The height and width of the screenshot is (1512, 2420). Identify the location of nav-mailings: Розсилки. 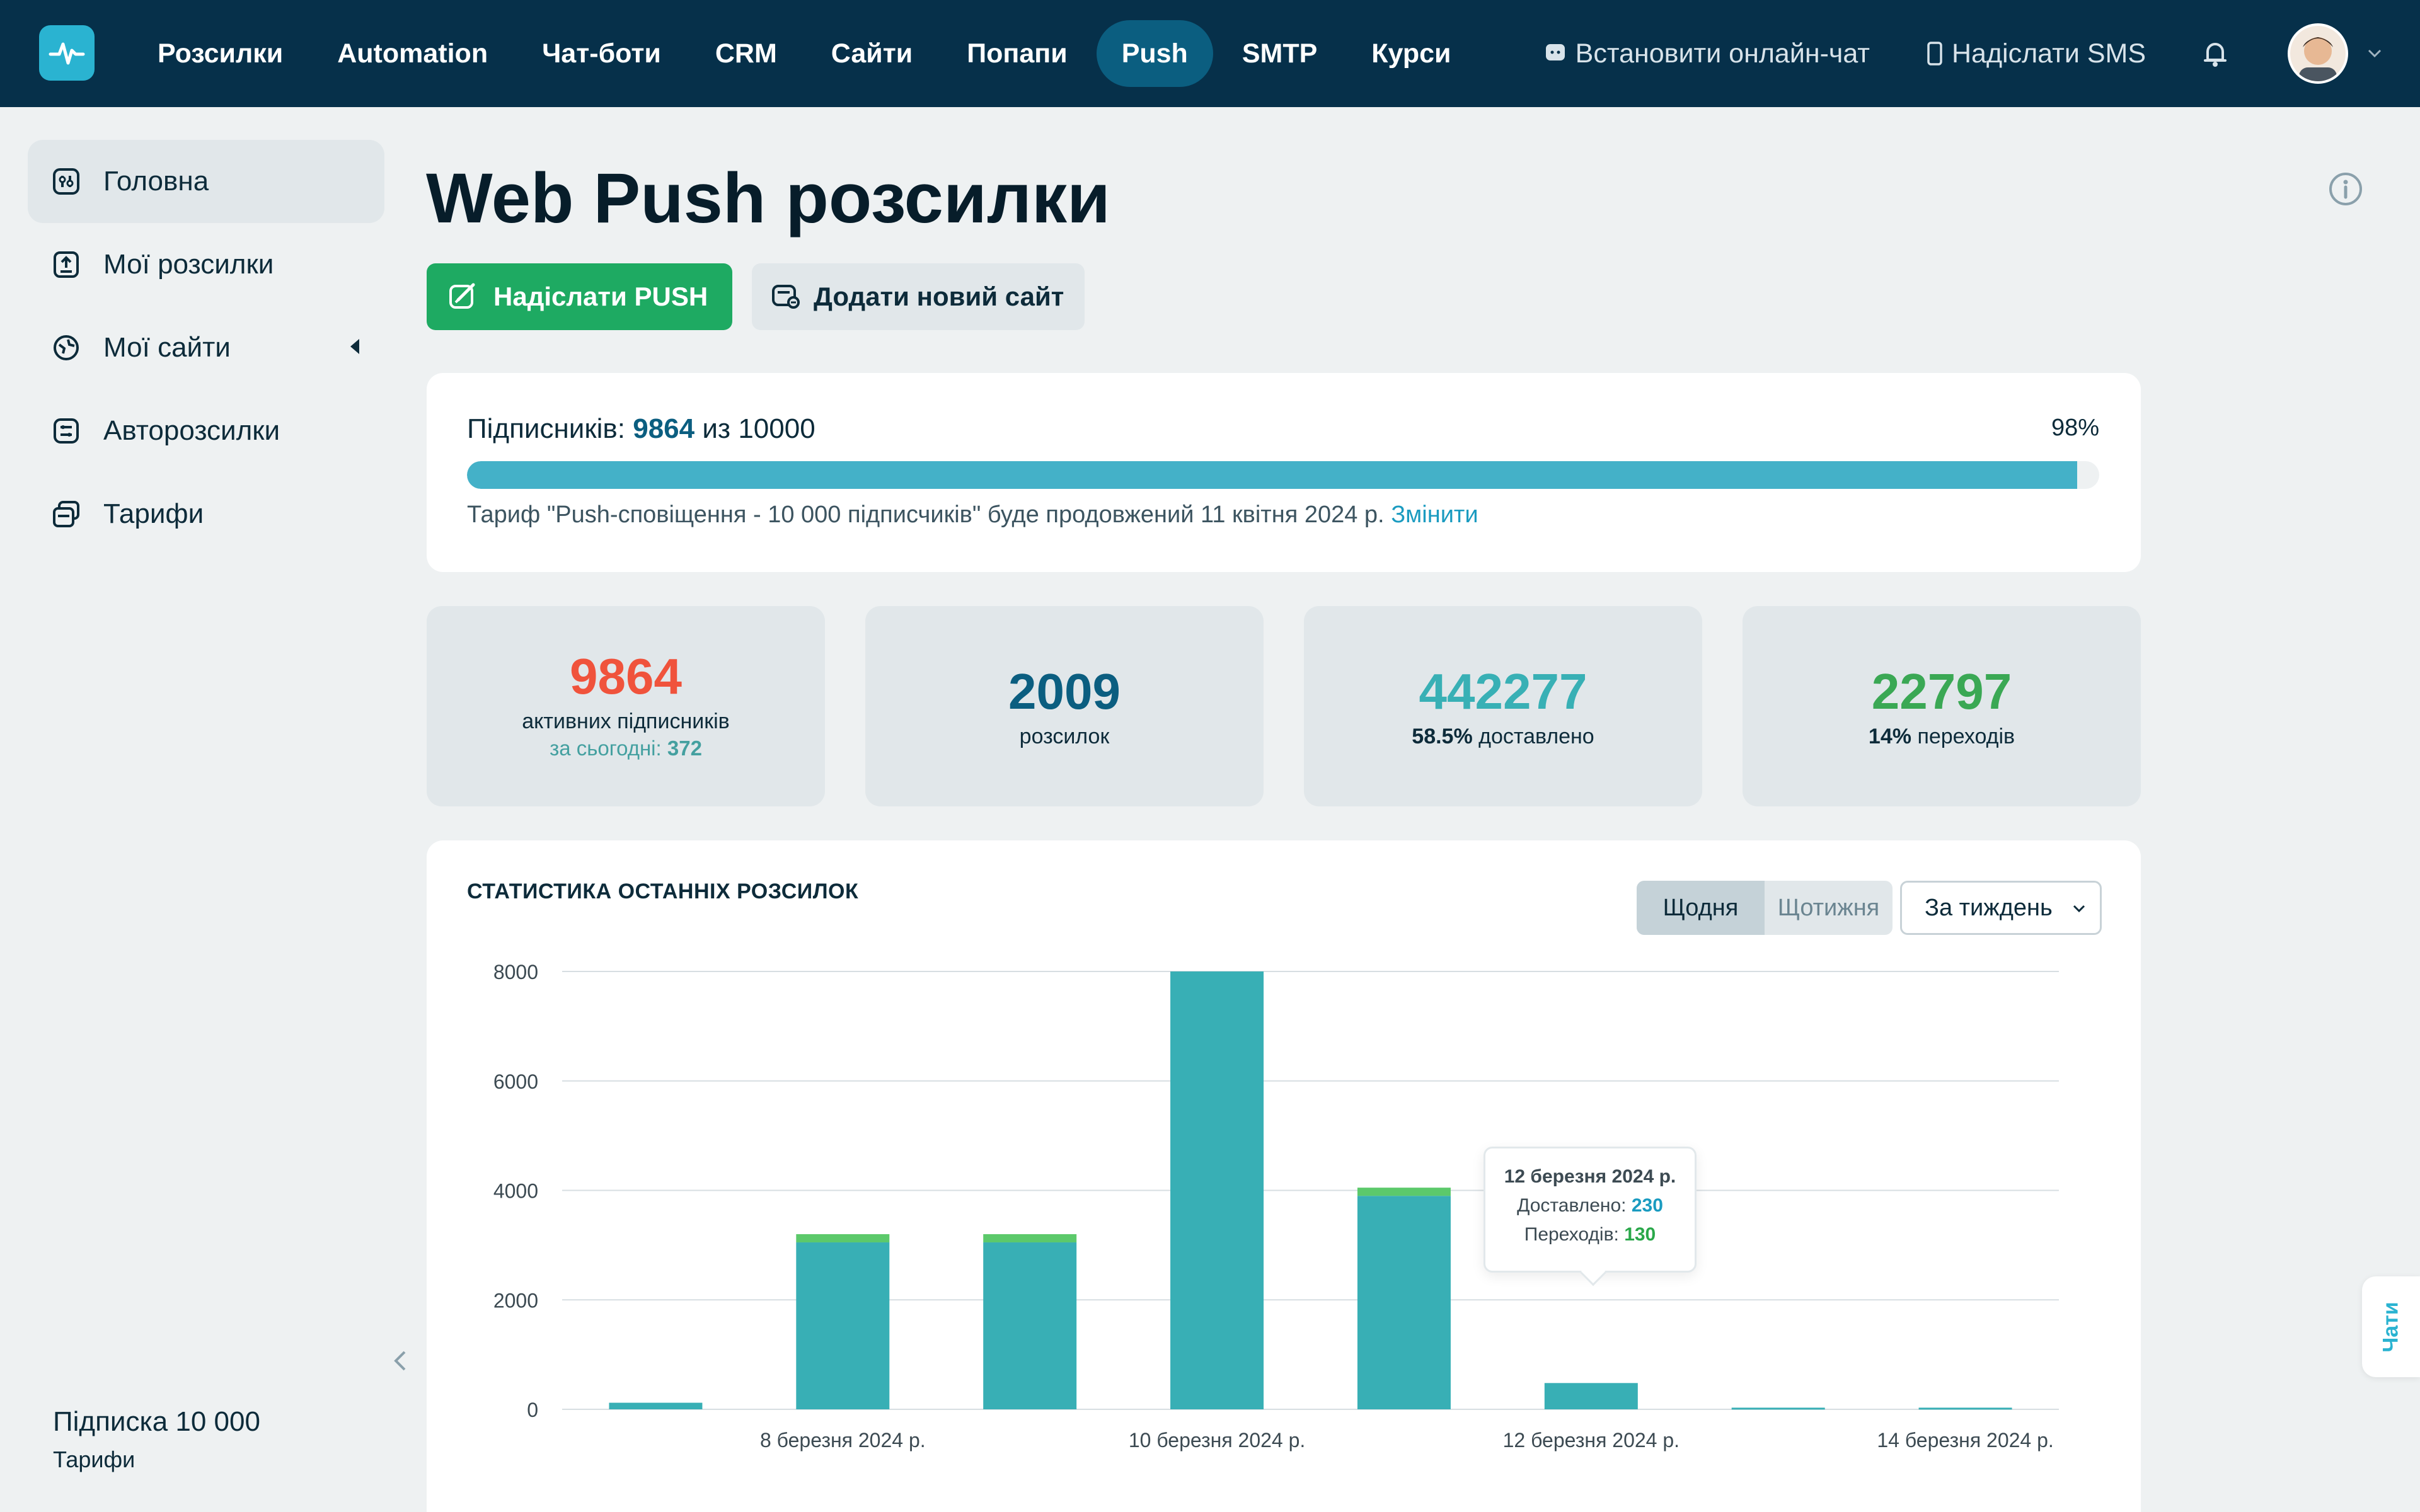
(220, 53).